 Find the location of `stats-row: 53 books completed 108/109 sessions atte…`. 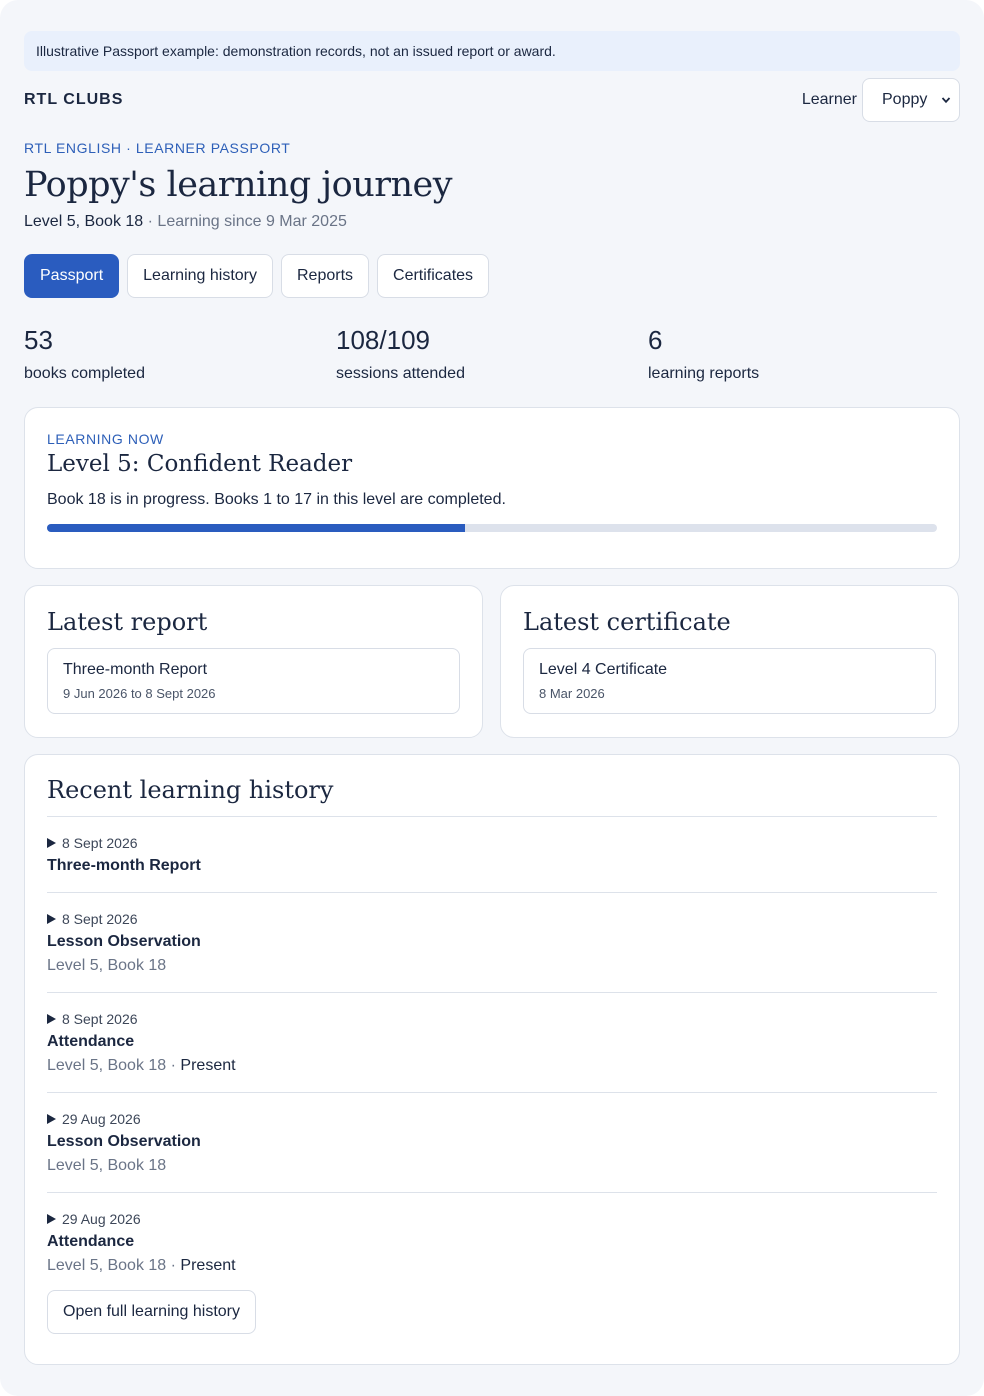

stats-row: 53 books completed 108/109 sessions atte… is located at coordinates (492, 354).